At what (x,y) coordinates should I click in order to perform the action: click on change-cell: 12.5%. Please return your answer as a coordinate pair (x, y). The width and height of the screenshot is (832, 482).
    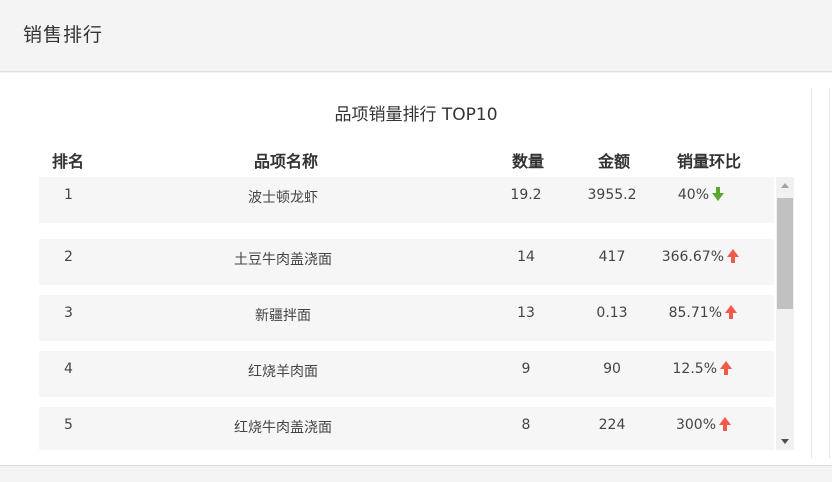
    Looking at the image, I should click on (715, 369).